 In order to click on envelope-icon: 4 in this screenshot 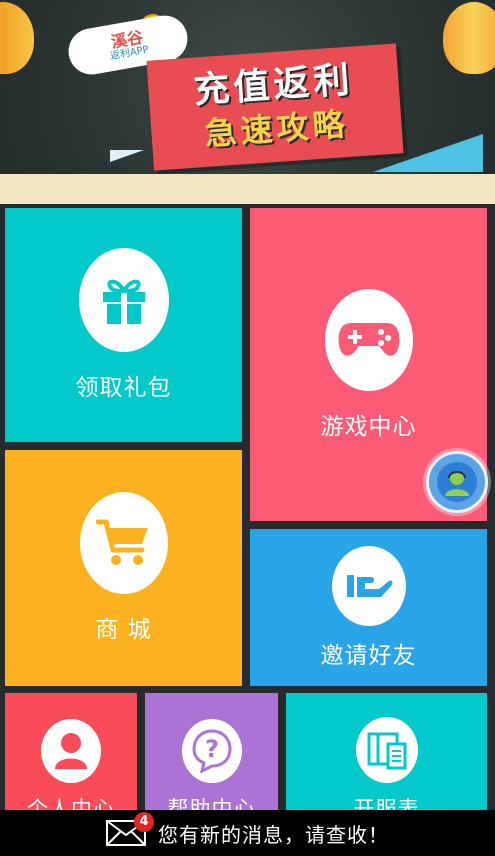, I will do `click(130, 829)`.